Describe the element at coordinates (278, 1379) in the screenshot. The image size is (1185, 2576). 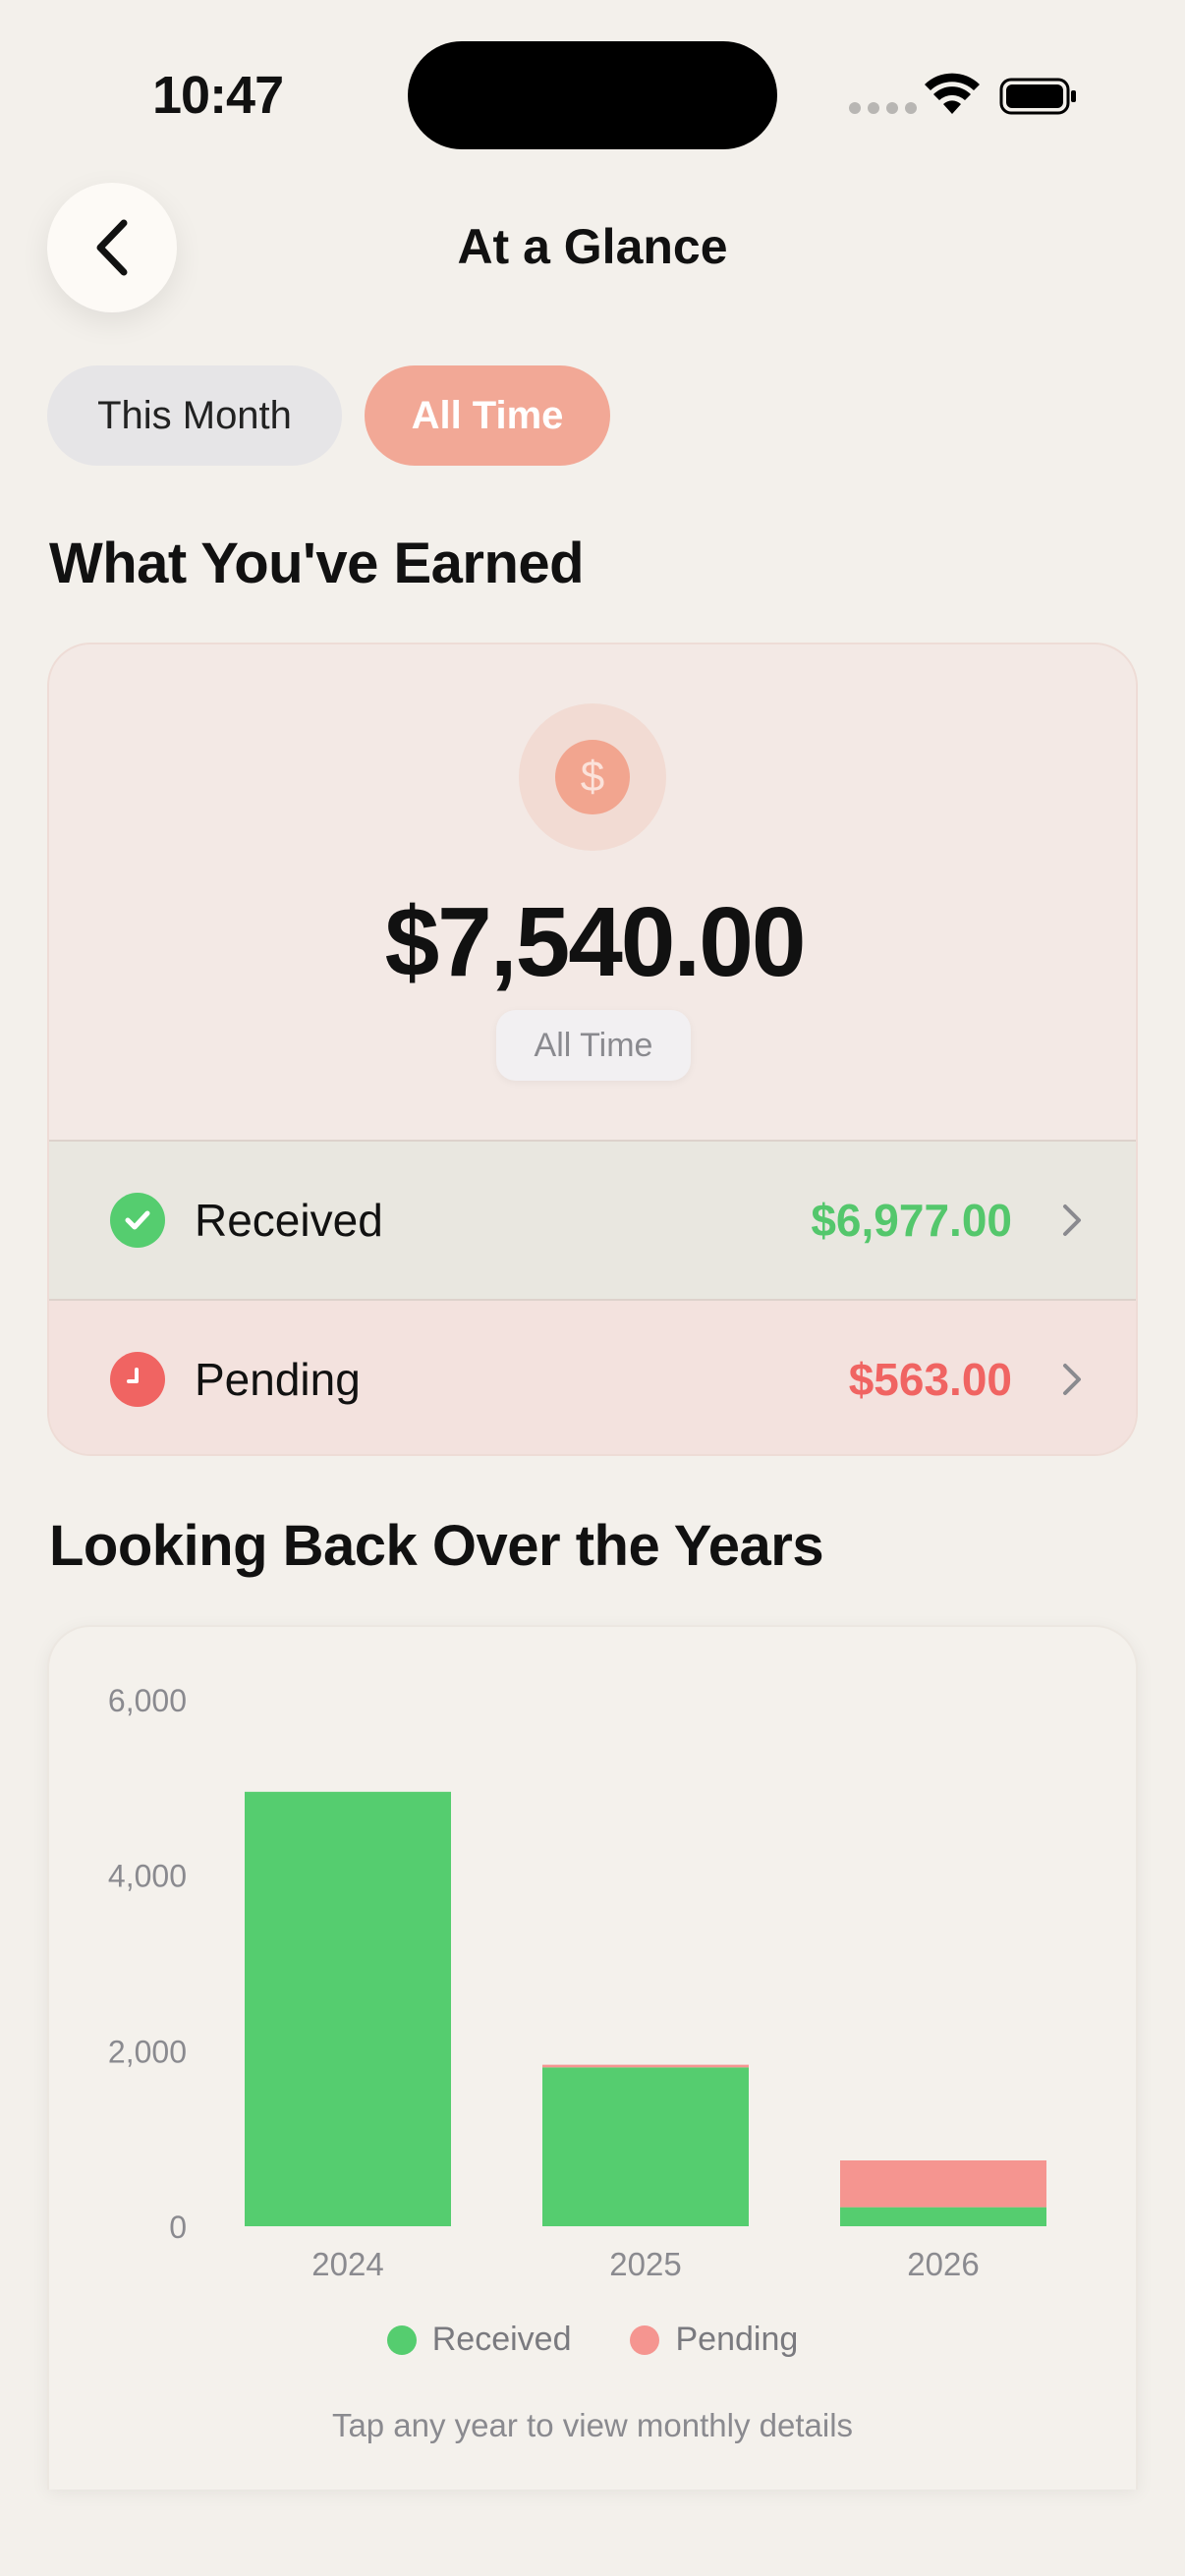
I see `pending-label: Pending` at that location.